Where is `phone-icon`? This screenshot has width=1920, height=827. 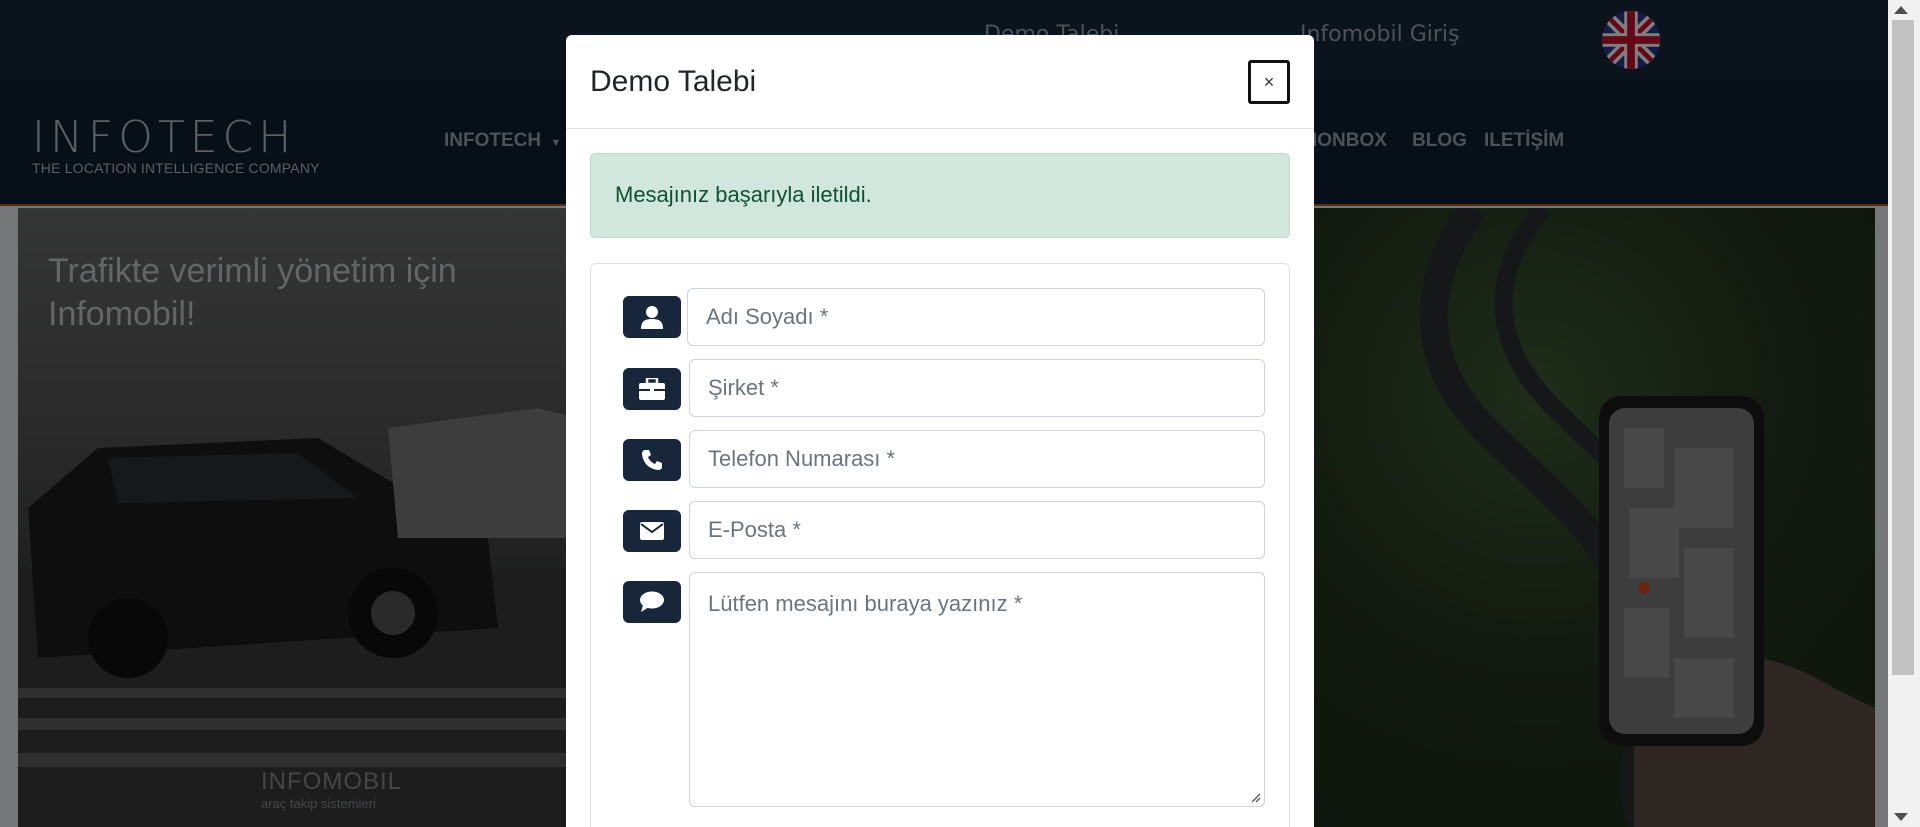 phone-icon is located at coordinates (652, 460).